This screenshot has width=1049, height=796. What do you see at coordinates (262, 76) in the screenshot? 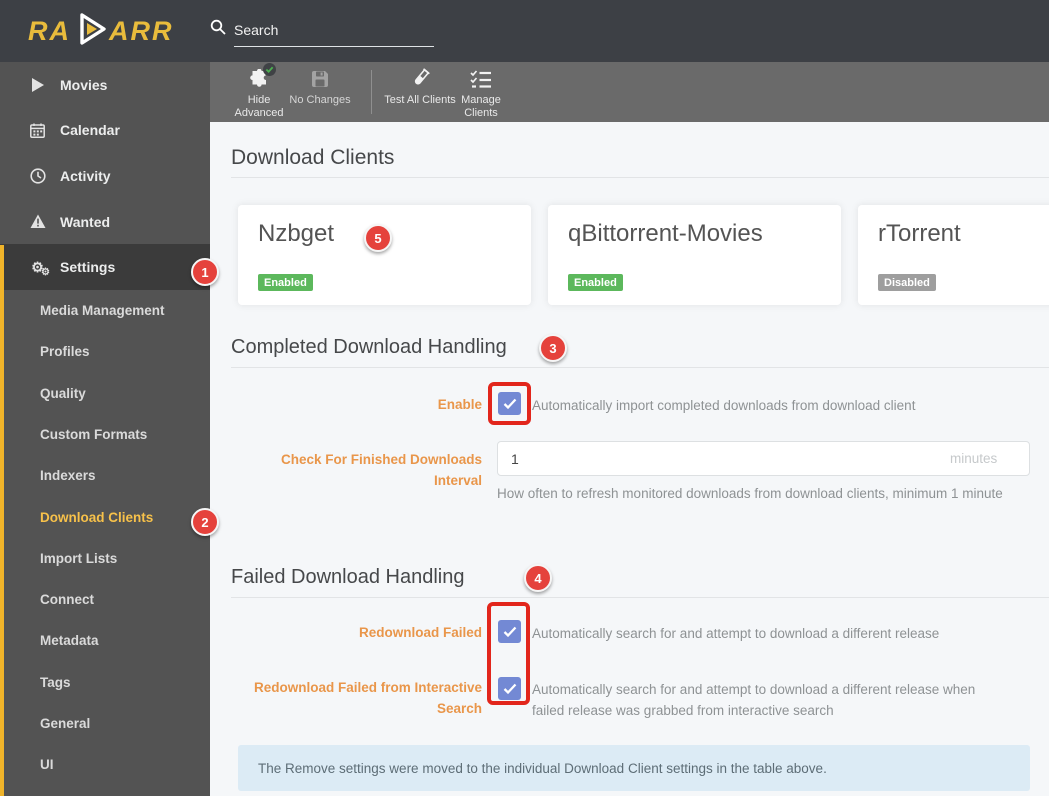
I see `advanced-toggle-icon` at bounding box center [262, 76].